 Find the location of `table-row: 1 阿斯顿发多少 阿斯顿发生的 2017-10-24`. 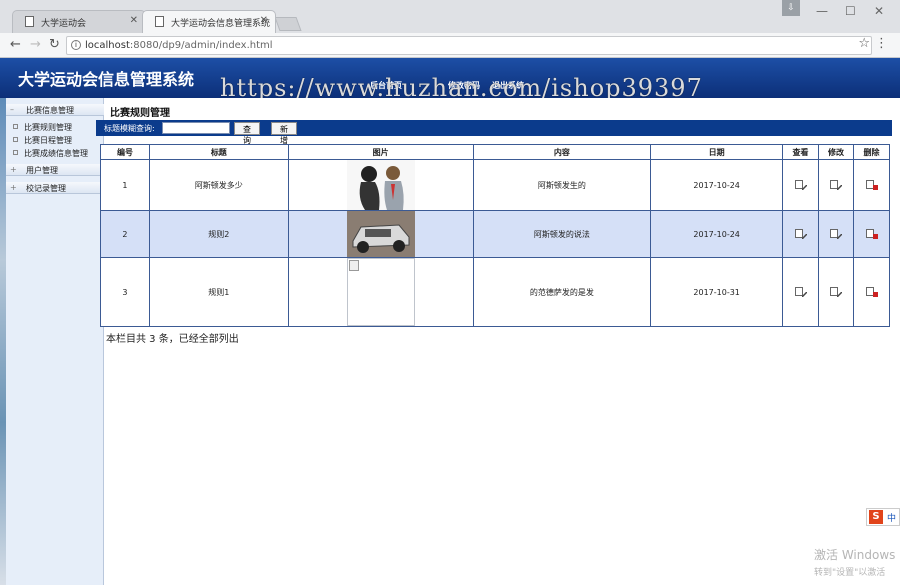

table-row: 1 阿斯顿发多少 阿斯顿发生的 2017-10-24 is located at coordinates (495, 185).